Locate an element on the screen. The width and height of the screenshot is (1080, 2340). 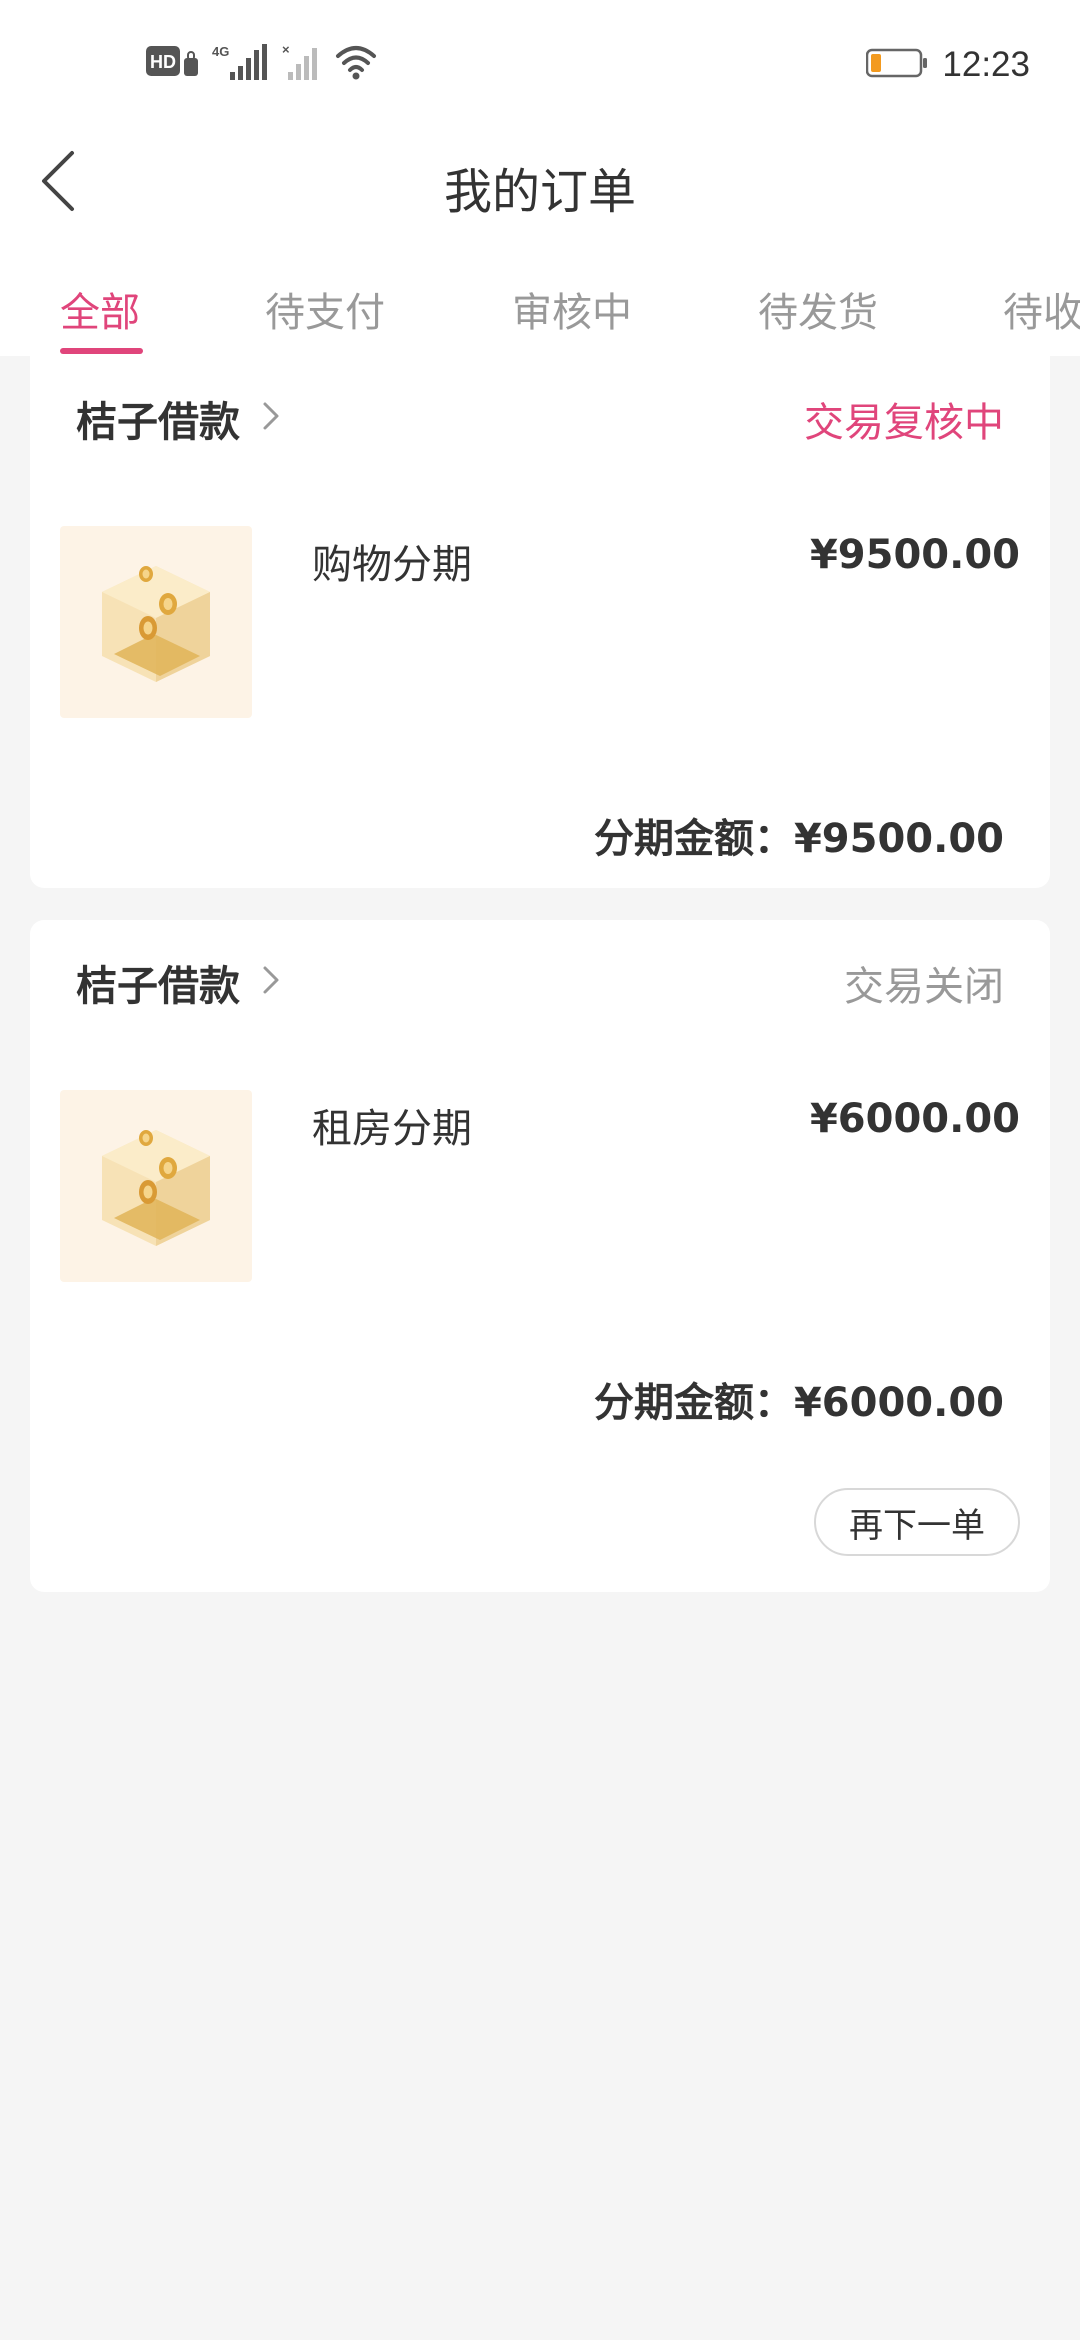
product-price: ¥9500.00 is located at coordinates (914, 555).